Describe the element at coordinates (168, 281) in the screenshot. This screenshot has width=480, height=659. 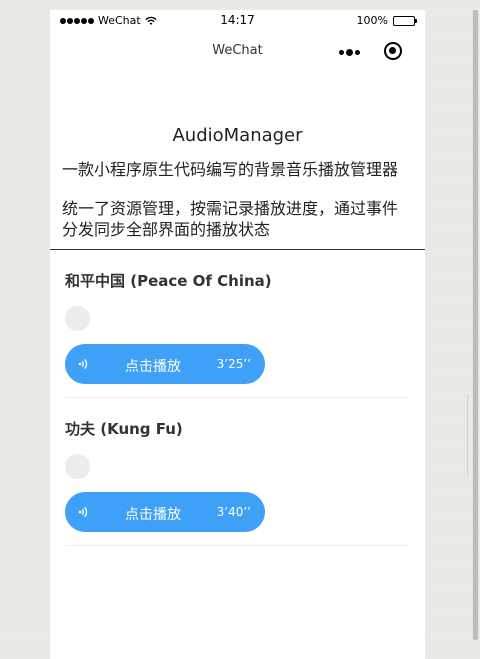
I see `track-title: 和平中国 (Peace Of China)` at that location.